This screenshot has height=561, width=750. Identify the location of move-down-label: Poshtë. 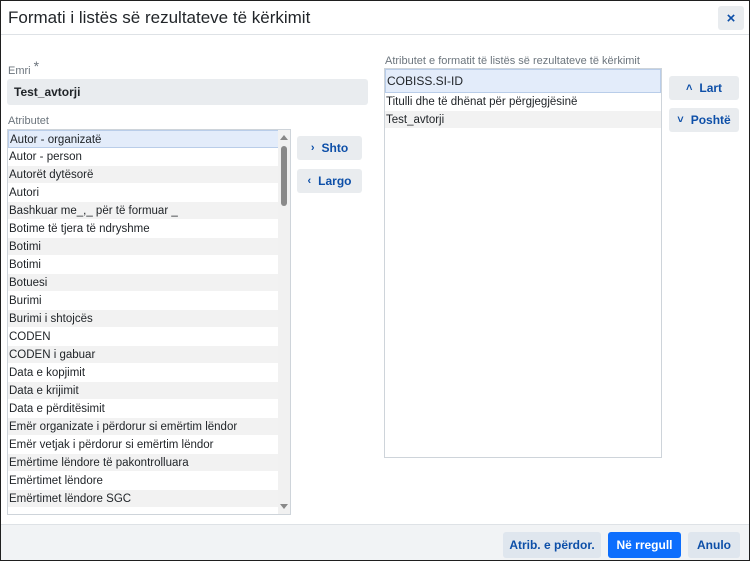
(710, 120).